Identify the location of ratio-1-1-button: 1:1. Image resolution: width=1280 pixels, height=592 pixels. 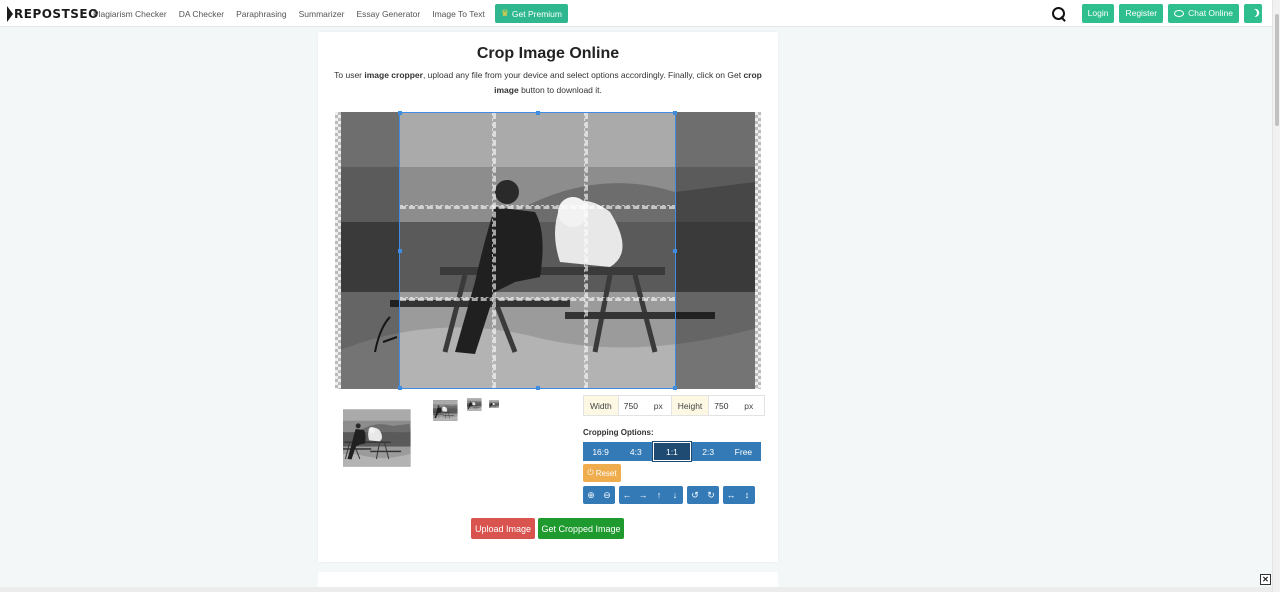
(672, 451).